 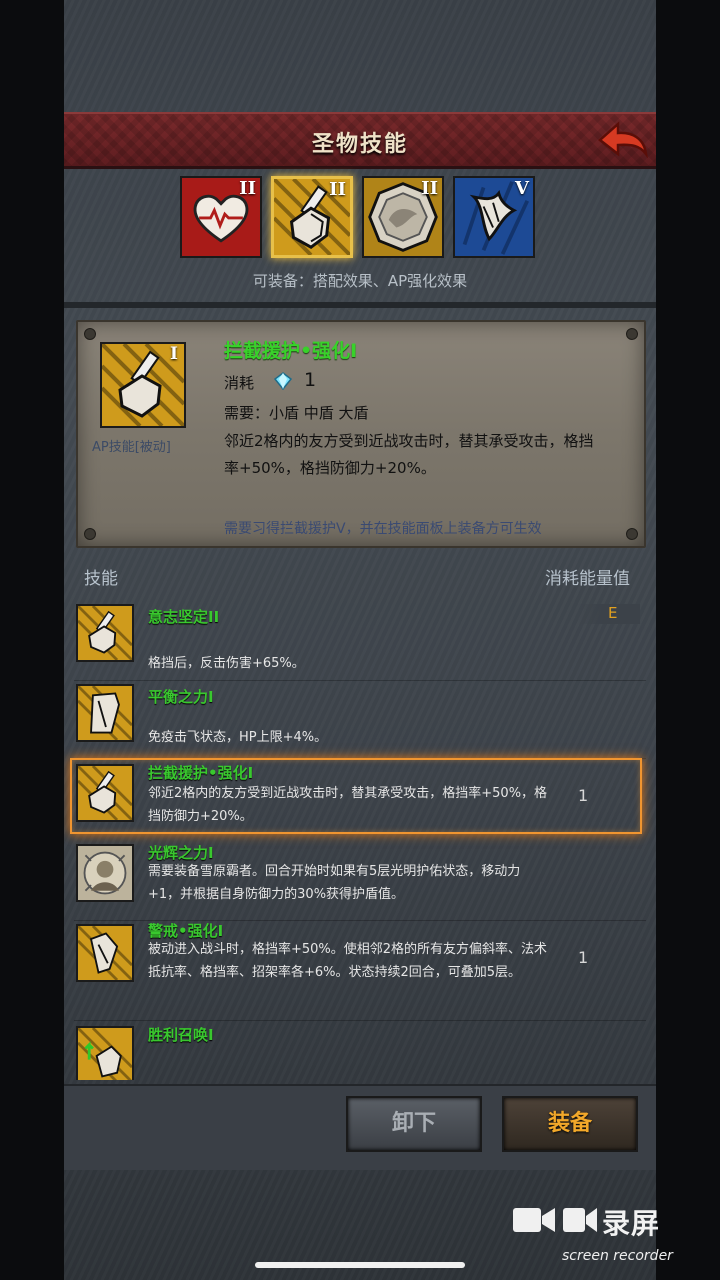 I want to click on title-bar: 圣物技能, so click(x=360, y=140).